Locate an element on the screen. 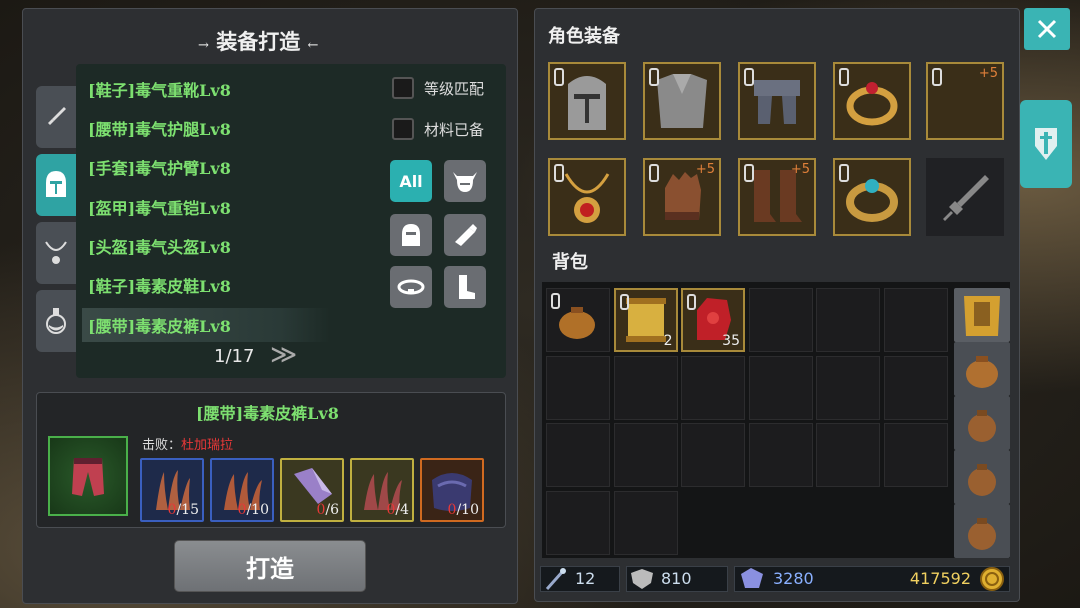 The height and width of the screenshot is (608, 1080). golden-chest-icon is located at coordinates (982, 316).